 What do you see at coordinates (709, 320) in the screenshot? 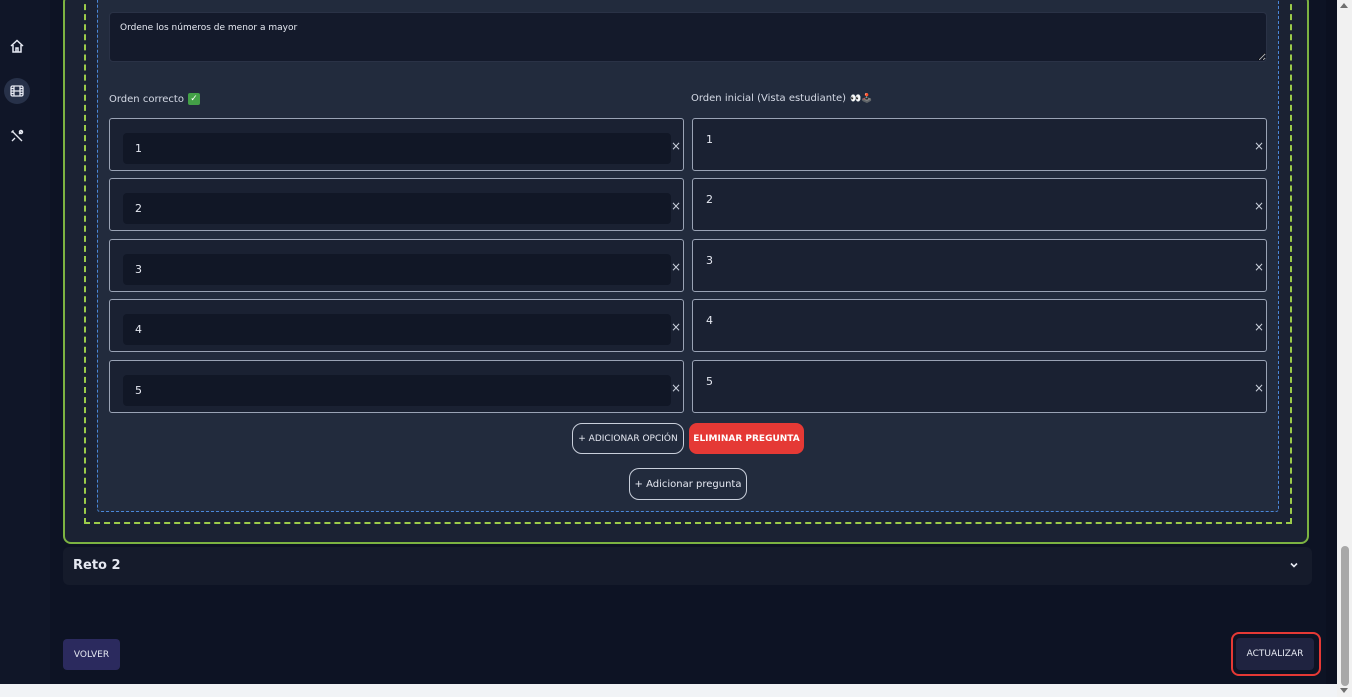
I see `initial-option-value: 4` at bounding box center [709, 320].